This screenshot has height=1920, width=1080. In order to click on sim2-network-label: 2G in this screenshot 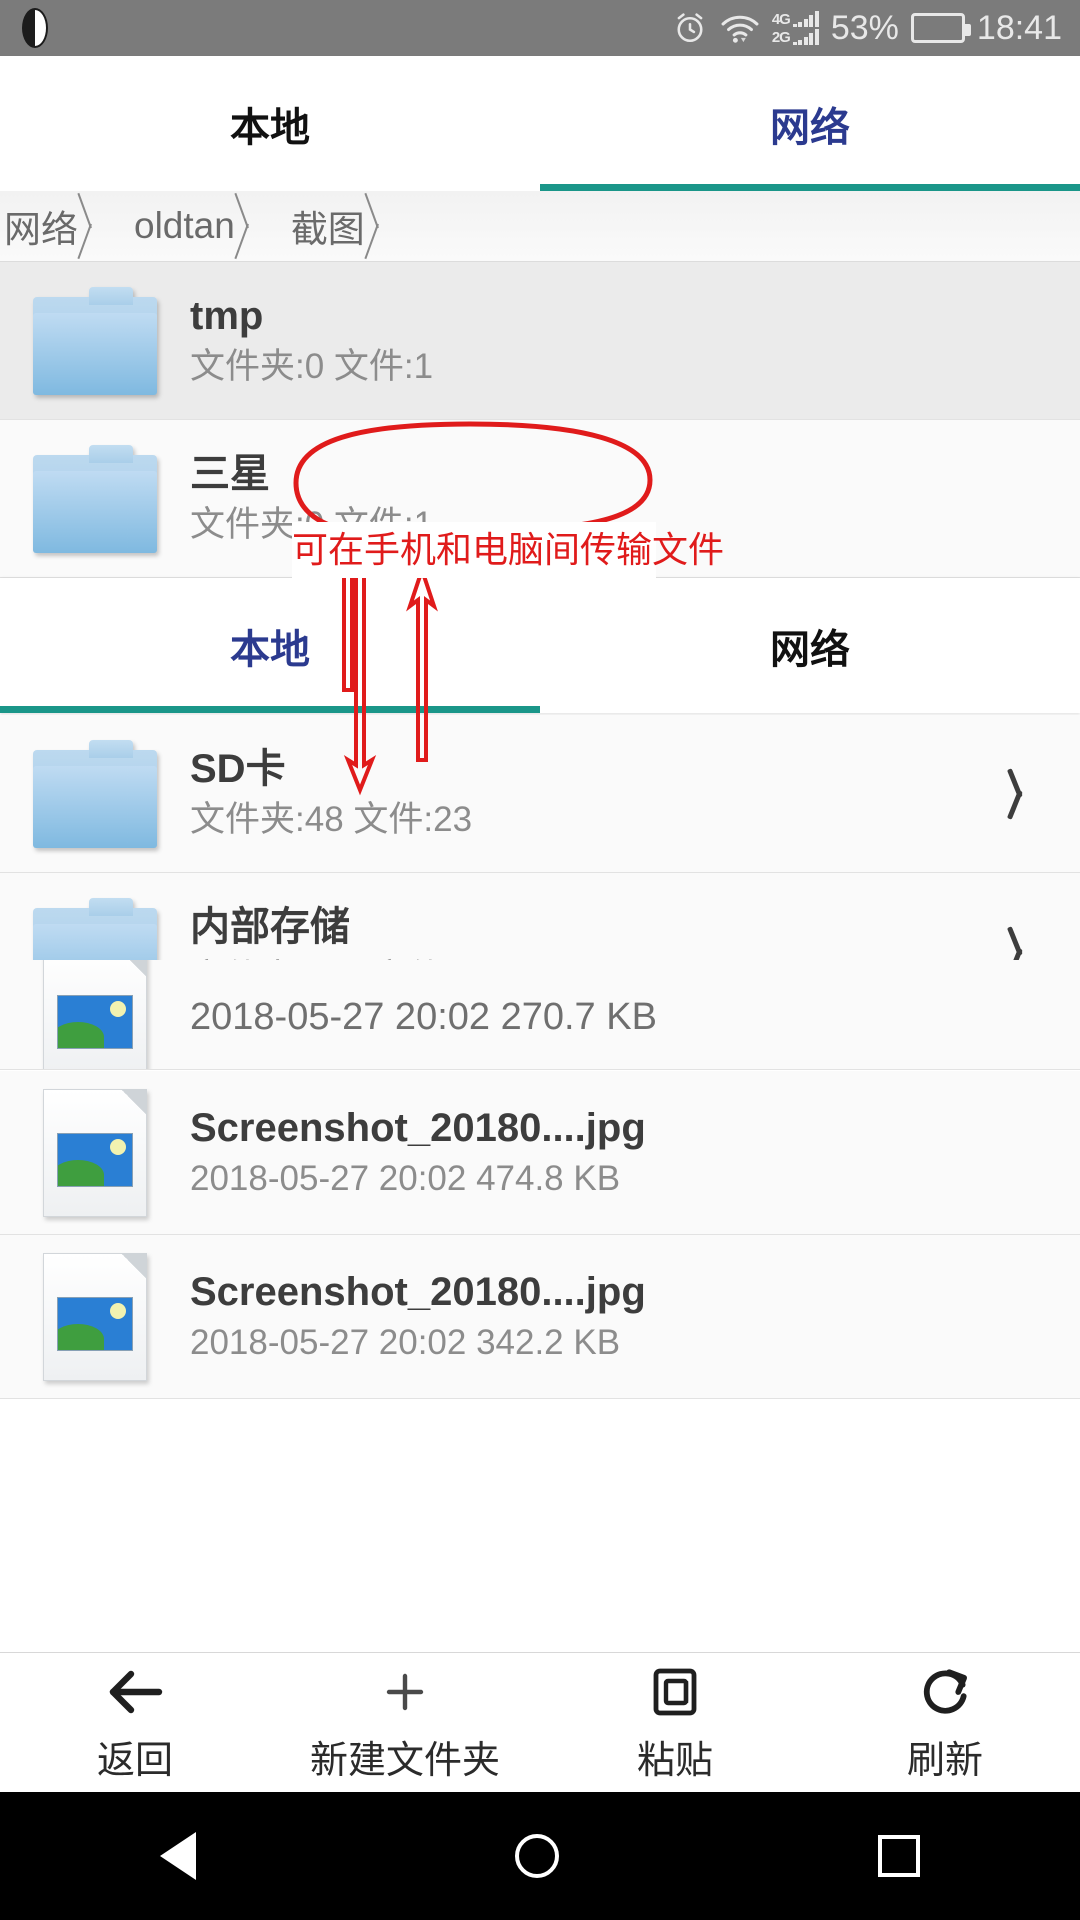, I will do `click(781, 37)`.